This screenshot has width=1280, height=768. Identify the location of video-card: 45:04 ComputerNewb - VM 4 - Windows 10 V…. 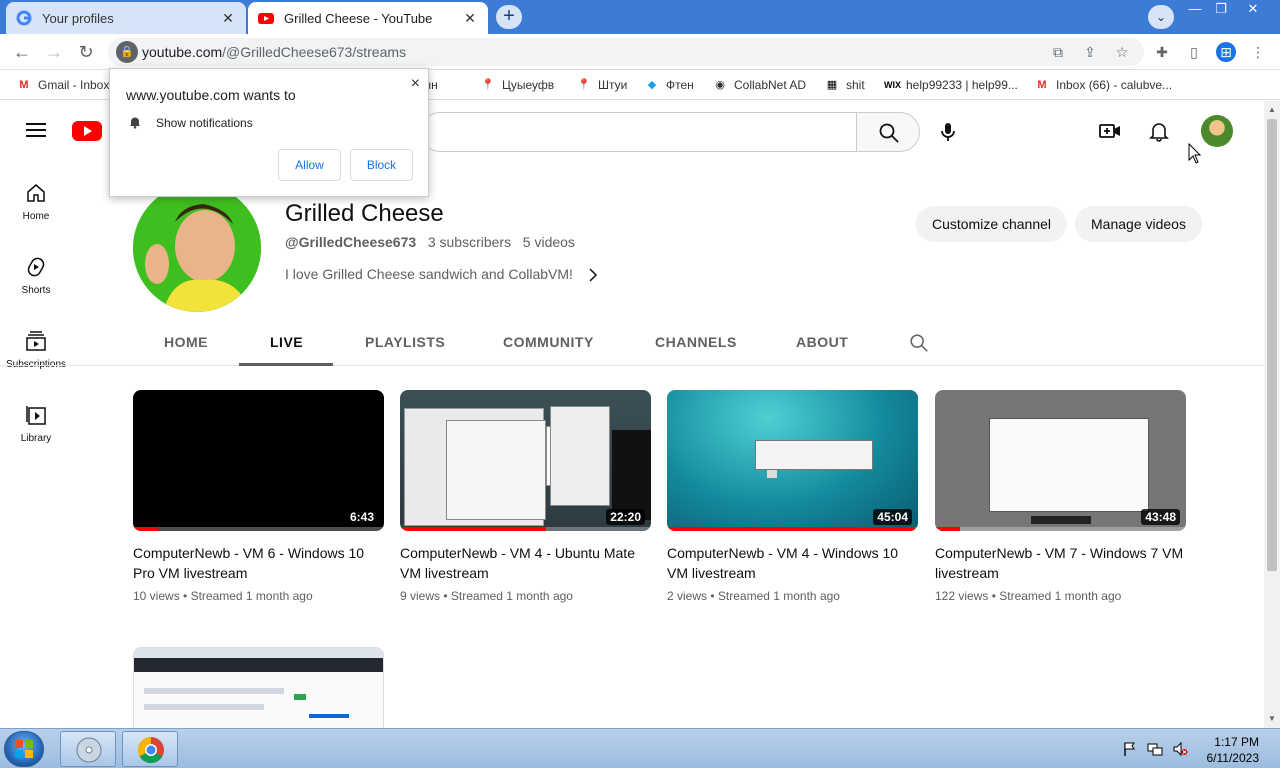
(792, 496).